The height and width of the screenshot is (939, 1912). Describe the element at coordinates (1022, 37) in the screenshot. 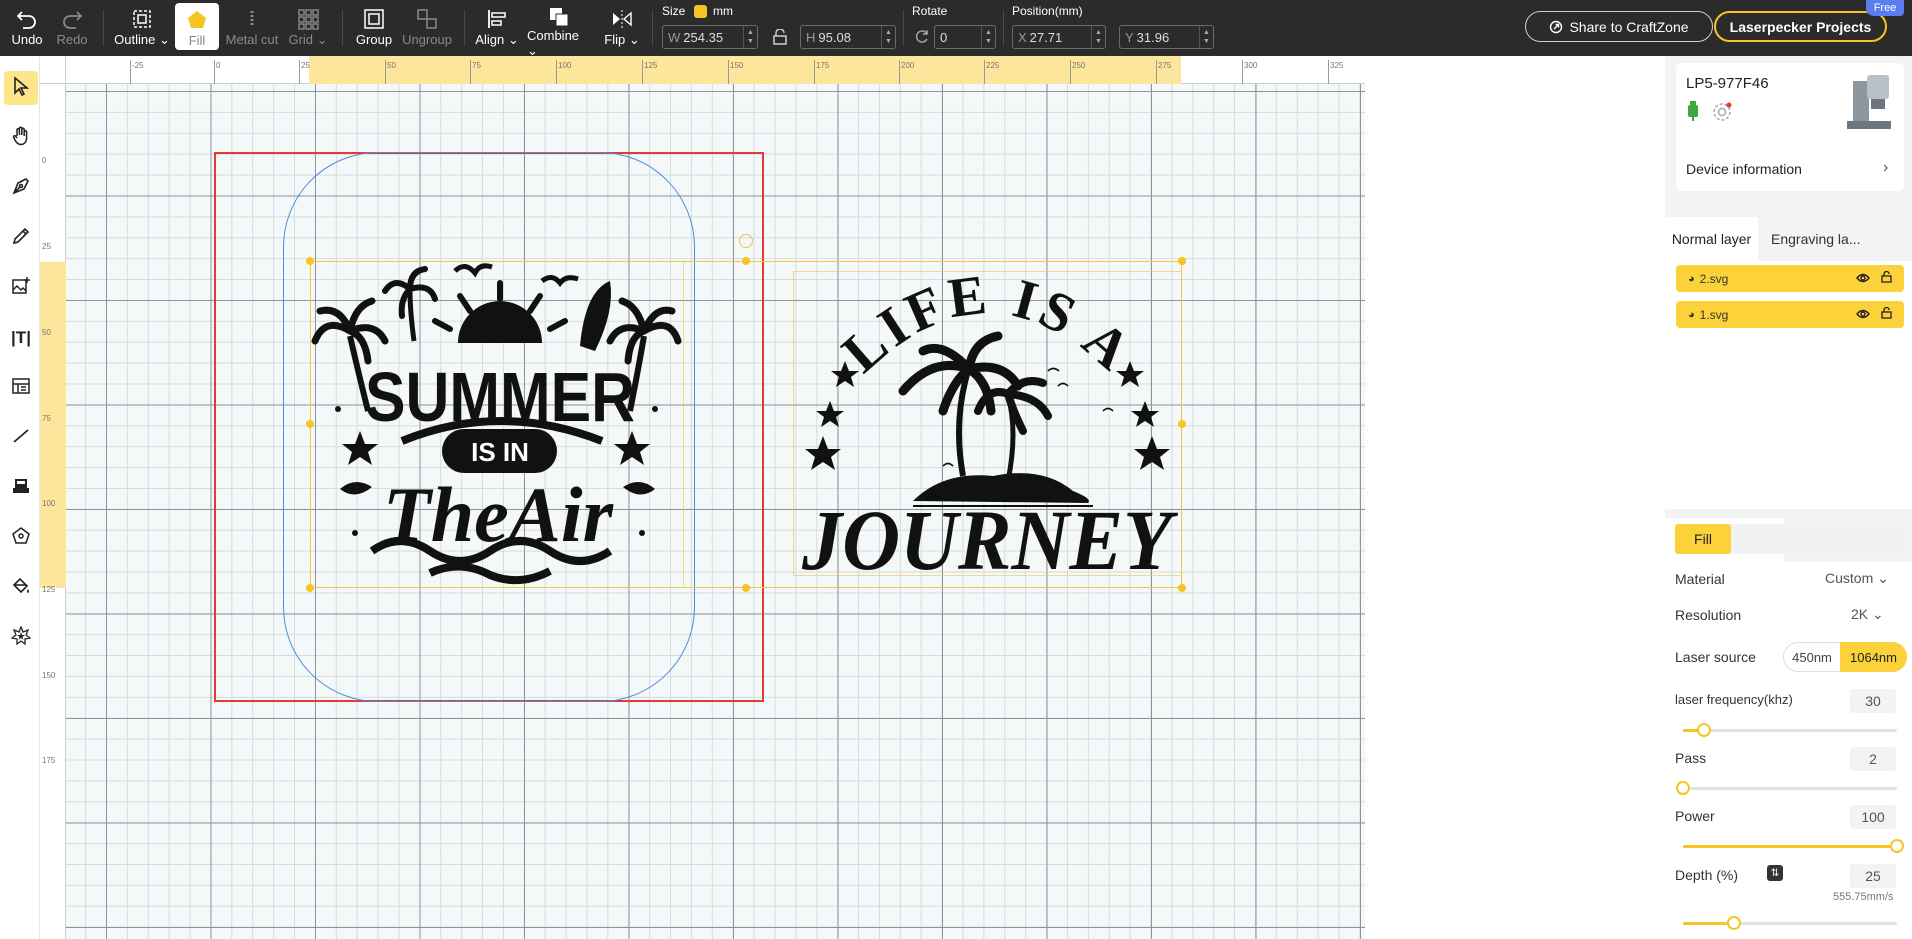

I see `x-prefix: X` at that location.